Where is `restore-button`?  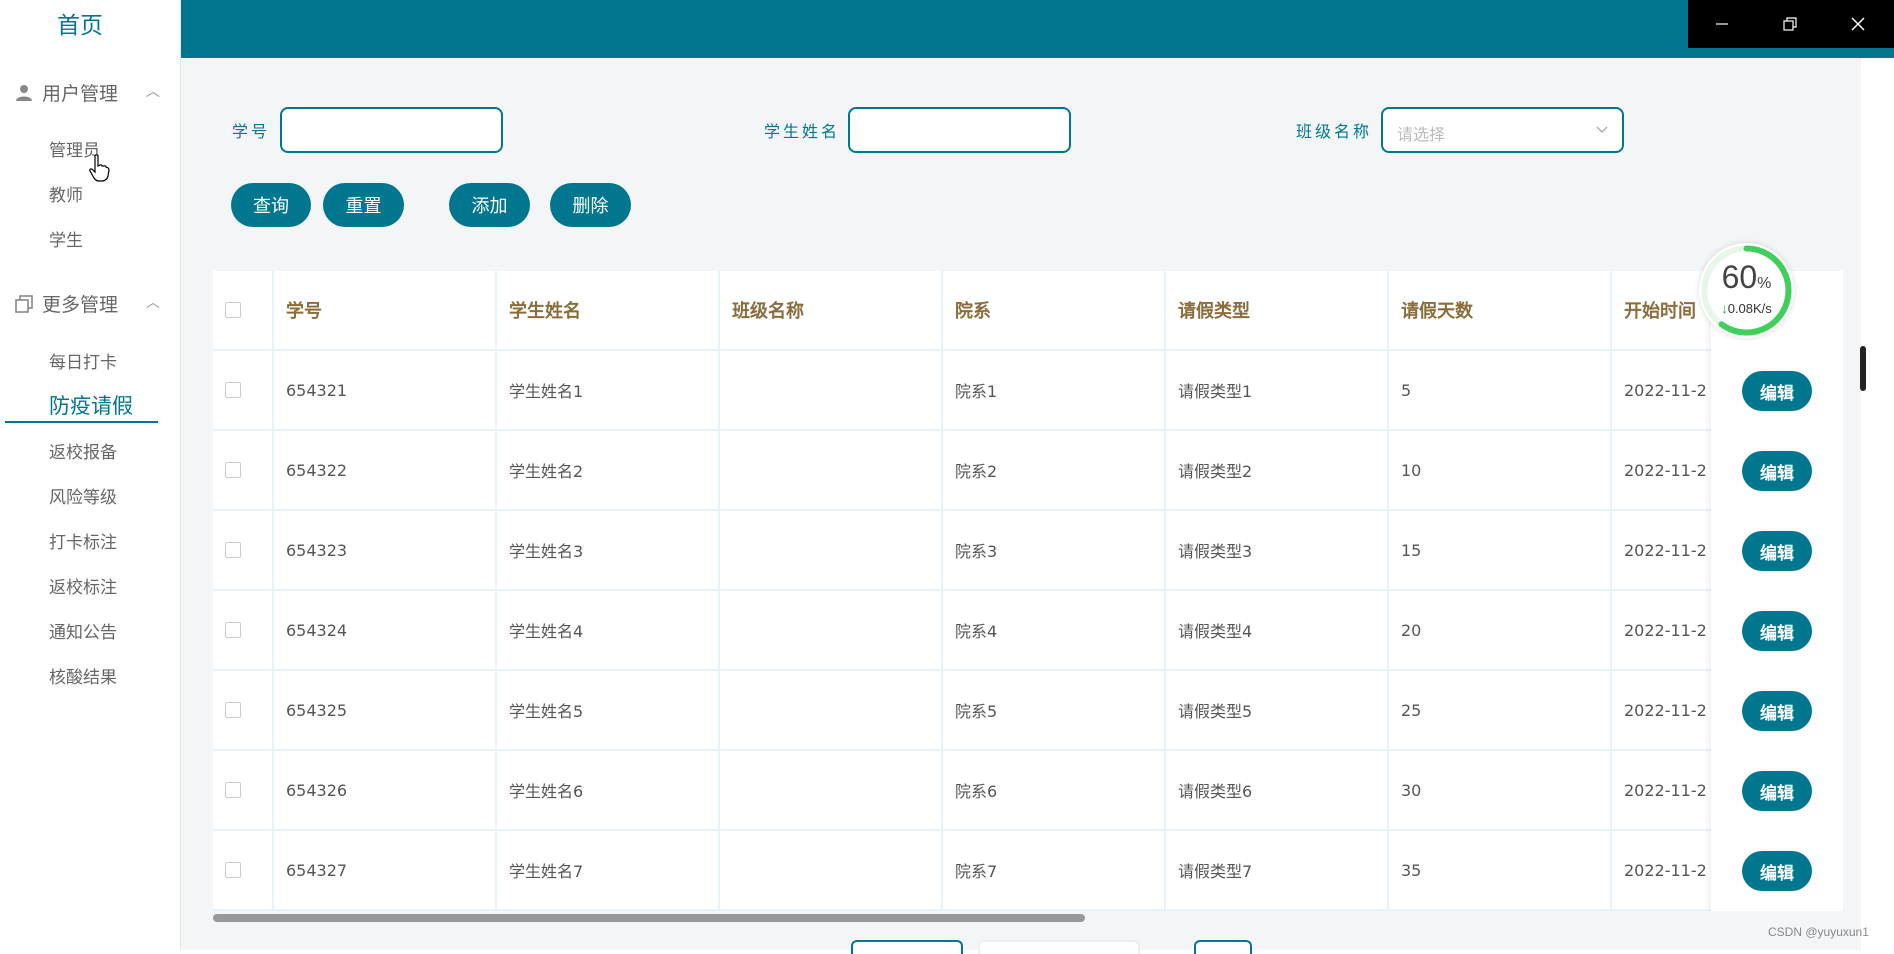 restore-button is located at coordinates (1790, 24).